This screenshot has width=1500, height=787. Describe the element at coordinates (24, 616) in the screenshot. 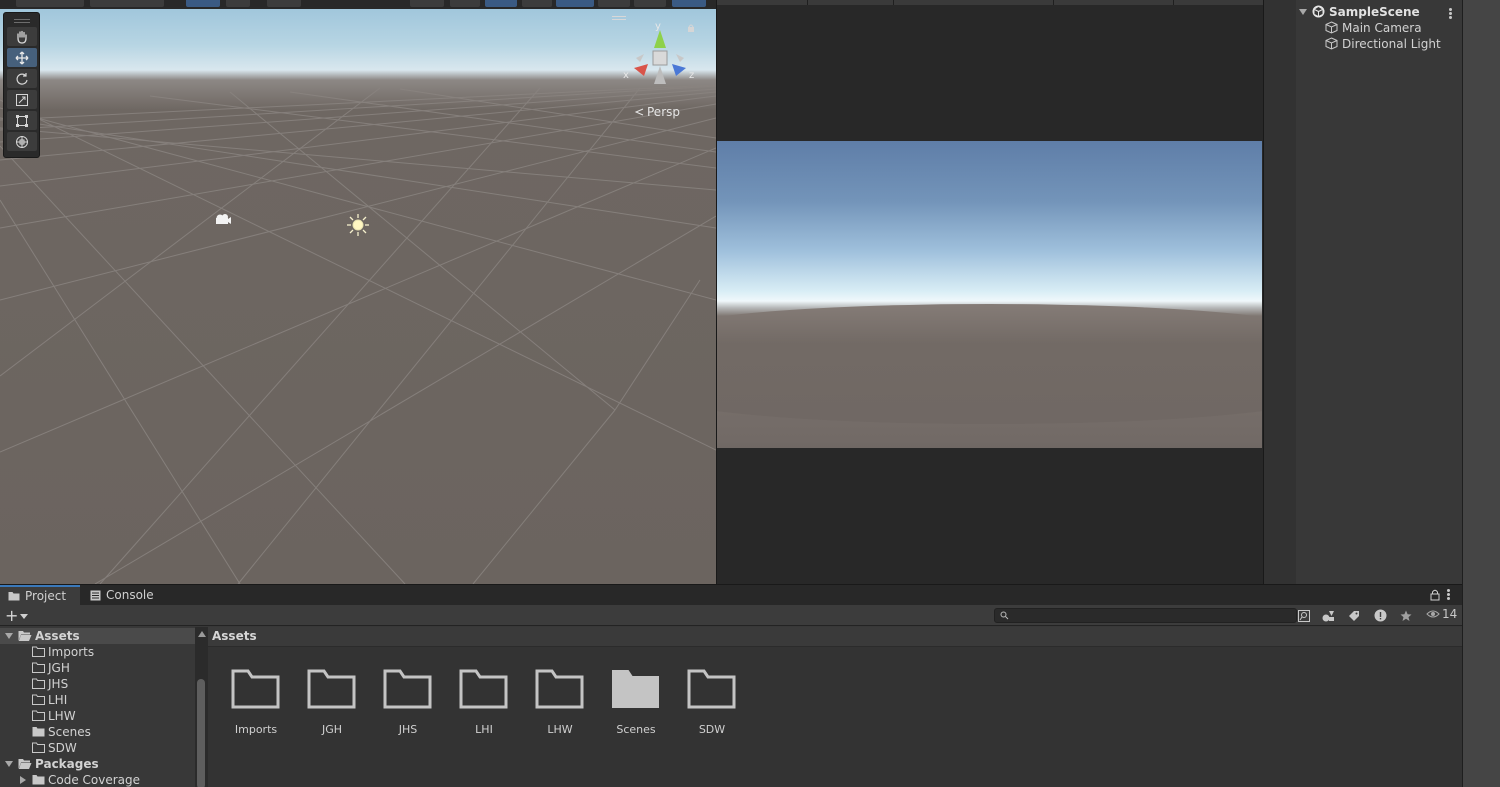

I see `chevron-down-icon` at that location.